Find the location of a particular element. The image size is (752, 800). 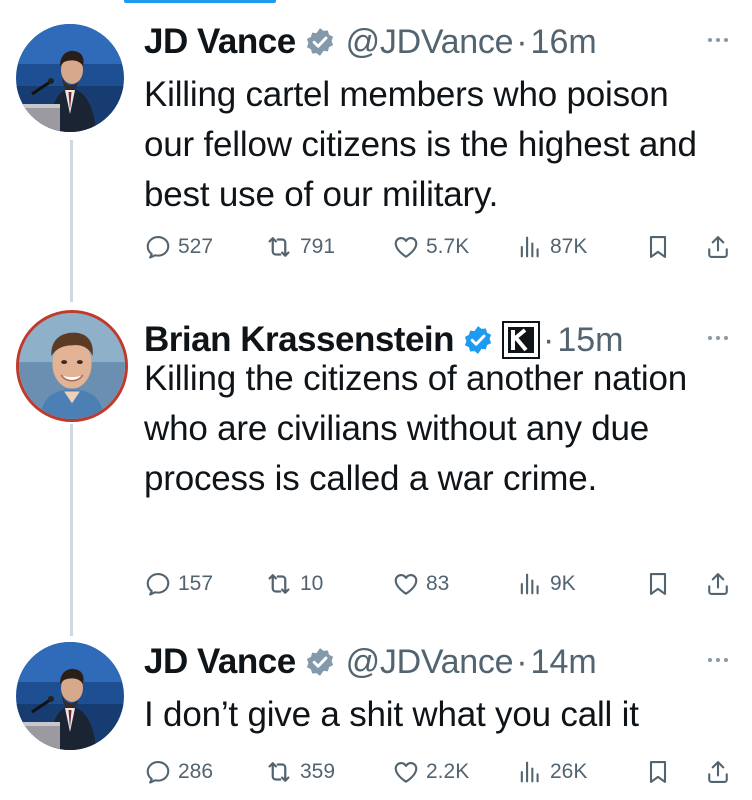

repost-count: 791 is located at coordinates (318, 246).